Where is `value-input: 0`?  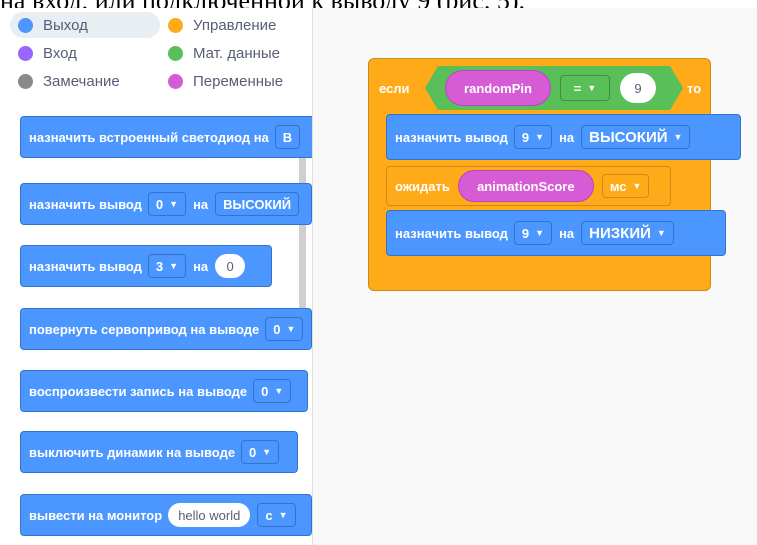
value-input: 0 is located at coordinates (230, 266).